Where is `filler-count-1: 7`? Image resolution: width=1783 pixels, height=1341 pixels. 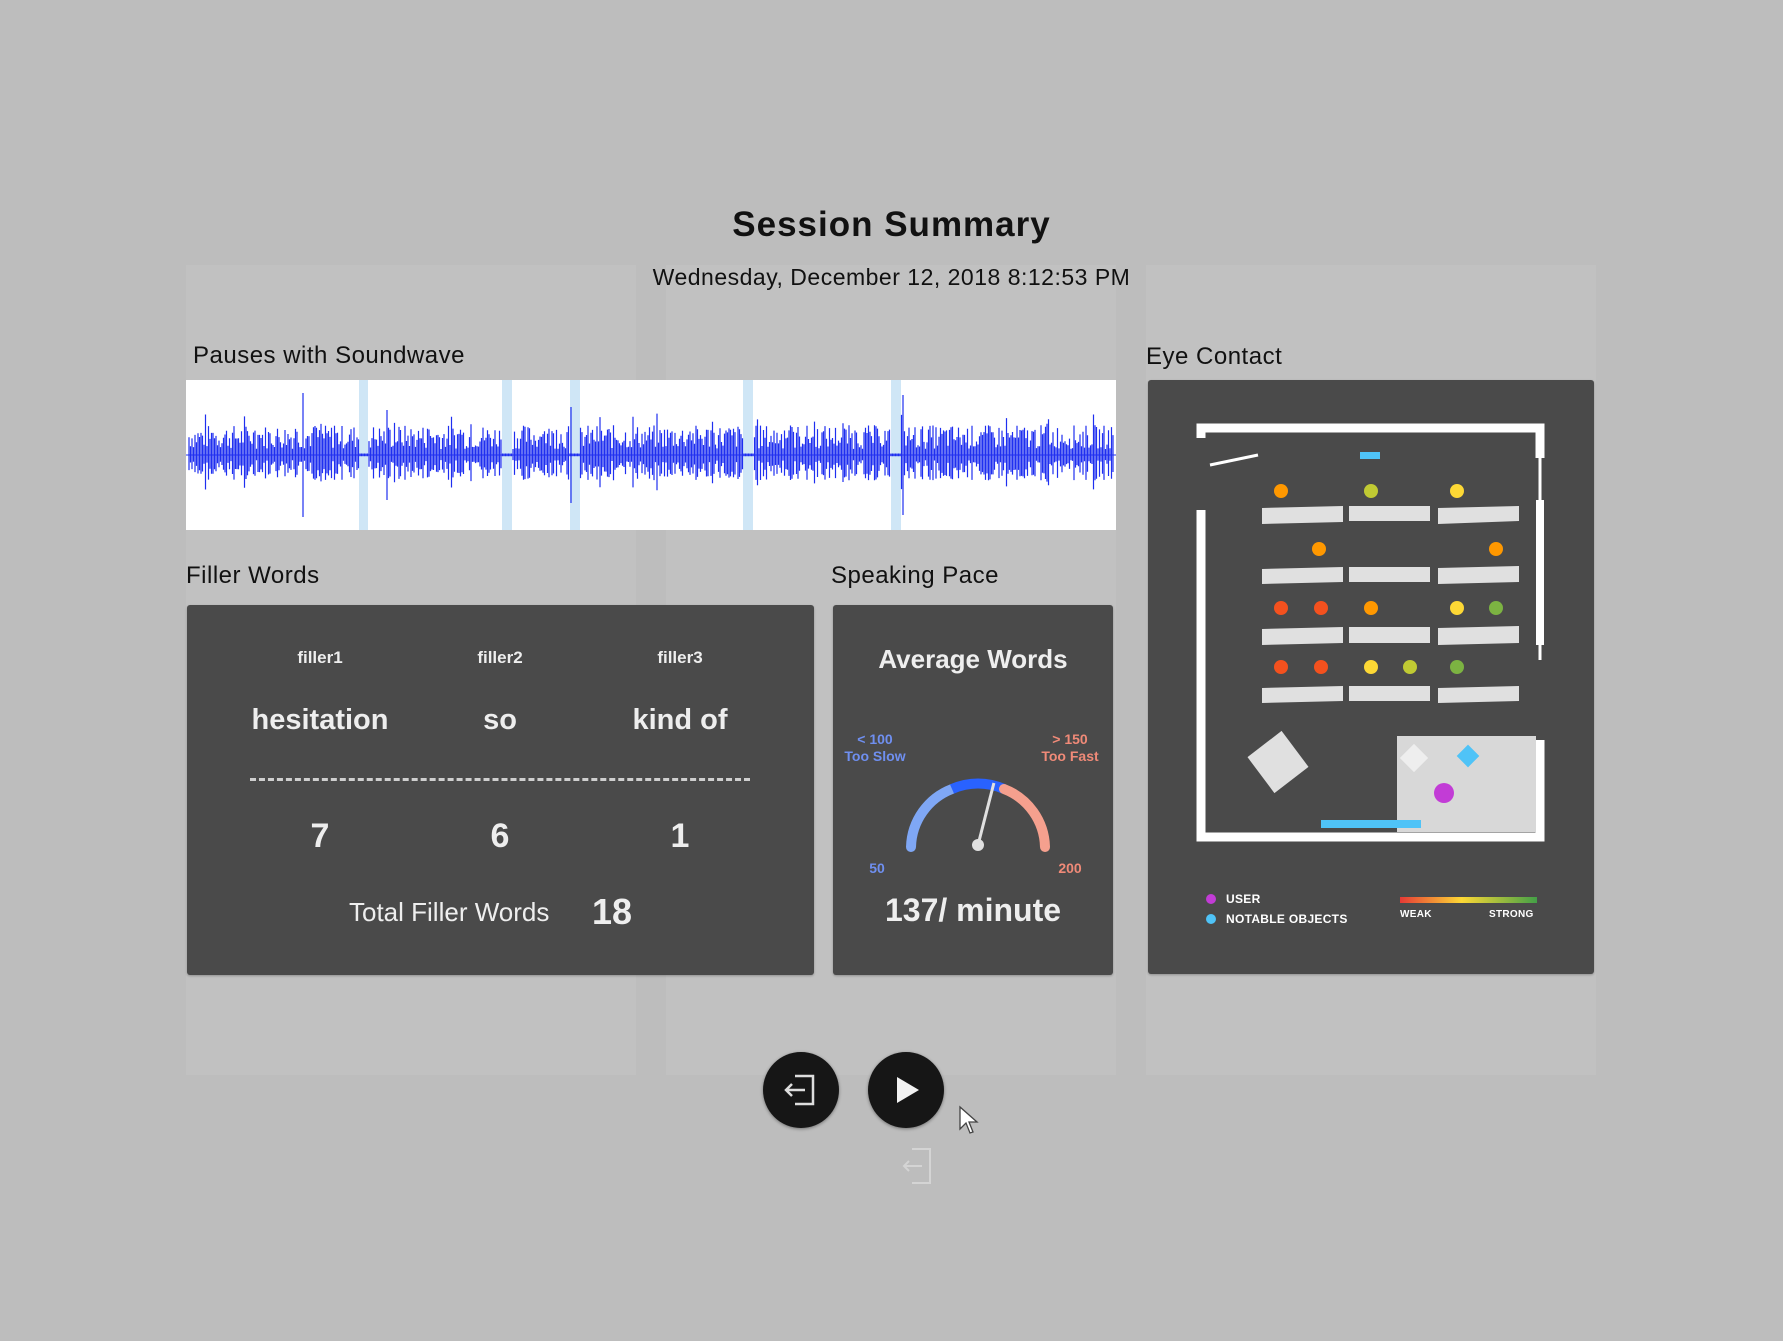
filler-count-1: 7 is located at coordinates (320, 836).